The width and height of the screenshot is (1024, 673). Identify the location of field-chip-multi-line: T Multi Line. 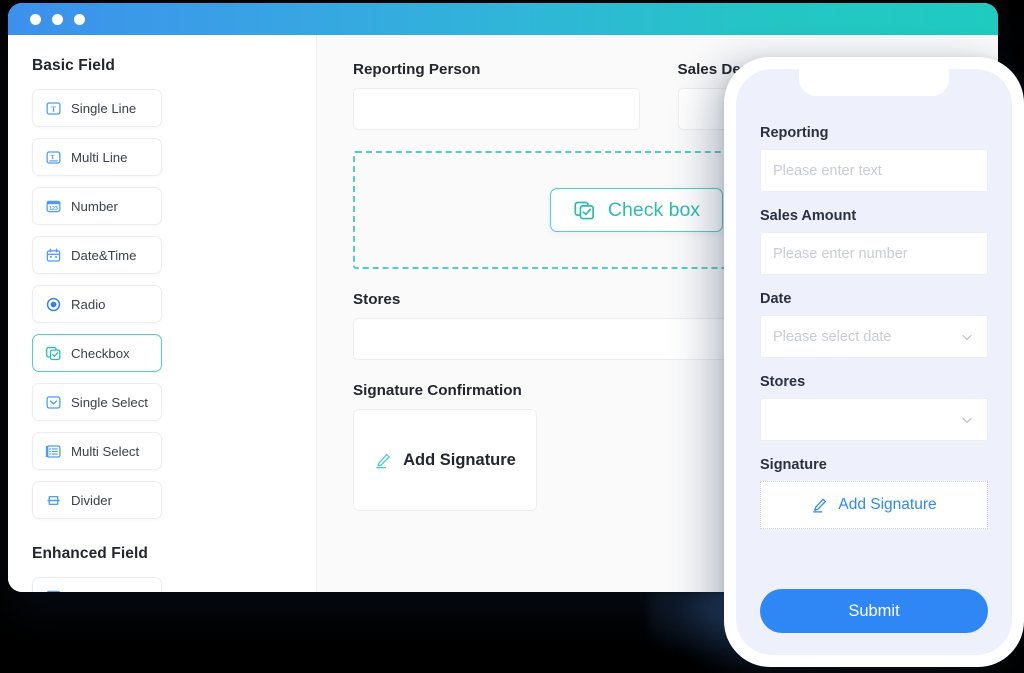
(97, 157).